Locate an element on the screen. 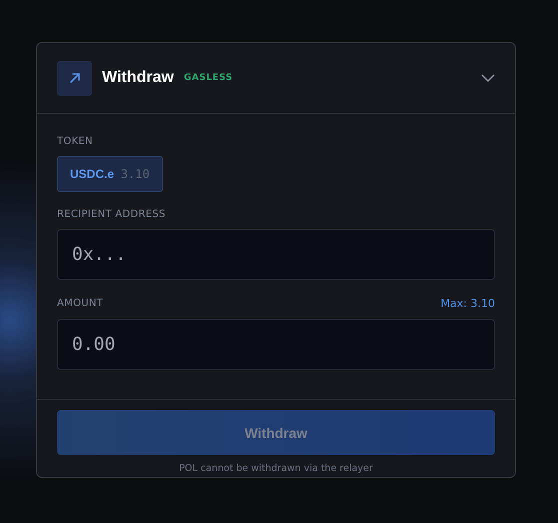 This screenshot has width=558, height=523. relayer-note: POL cannot be withdrawn via the relayer is located at coordinates (276, 468).